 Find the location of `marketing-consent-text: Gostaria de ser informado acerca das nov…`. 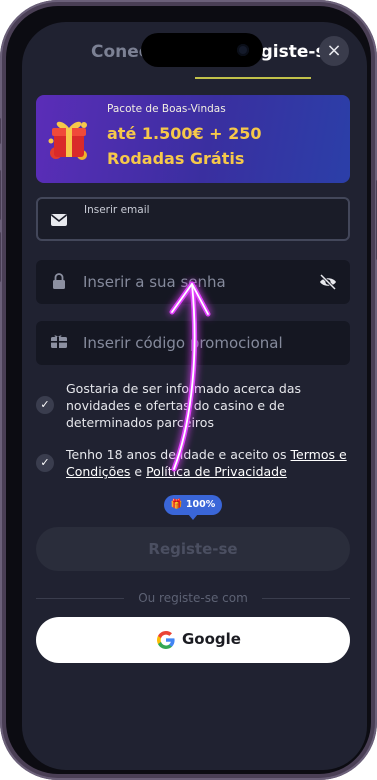

marketing-consent-text: Gostaria de ser informado acerca das nov… is located at coordinates (184, 405).